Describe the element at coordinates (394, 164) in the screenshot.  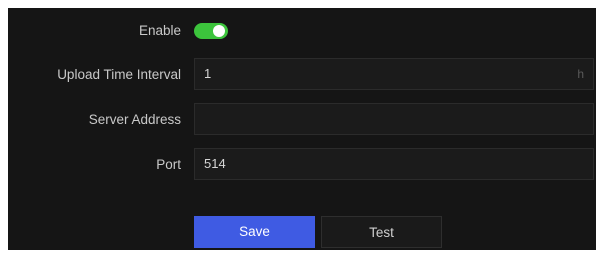
I see `port-input: 514` at that location.